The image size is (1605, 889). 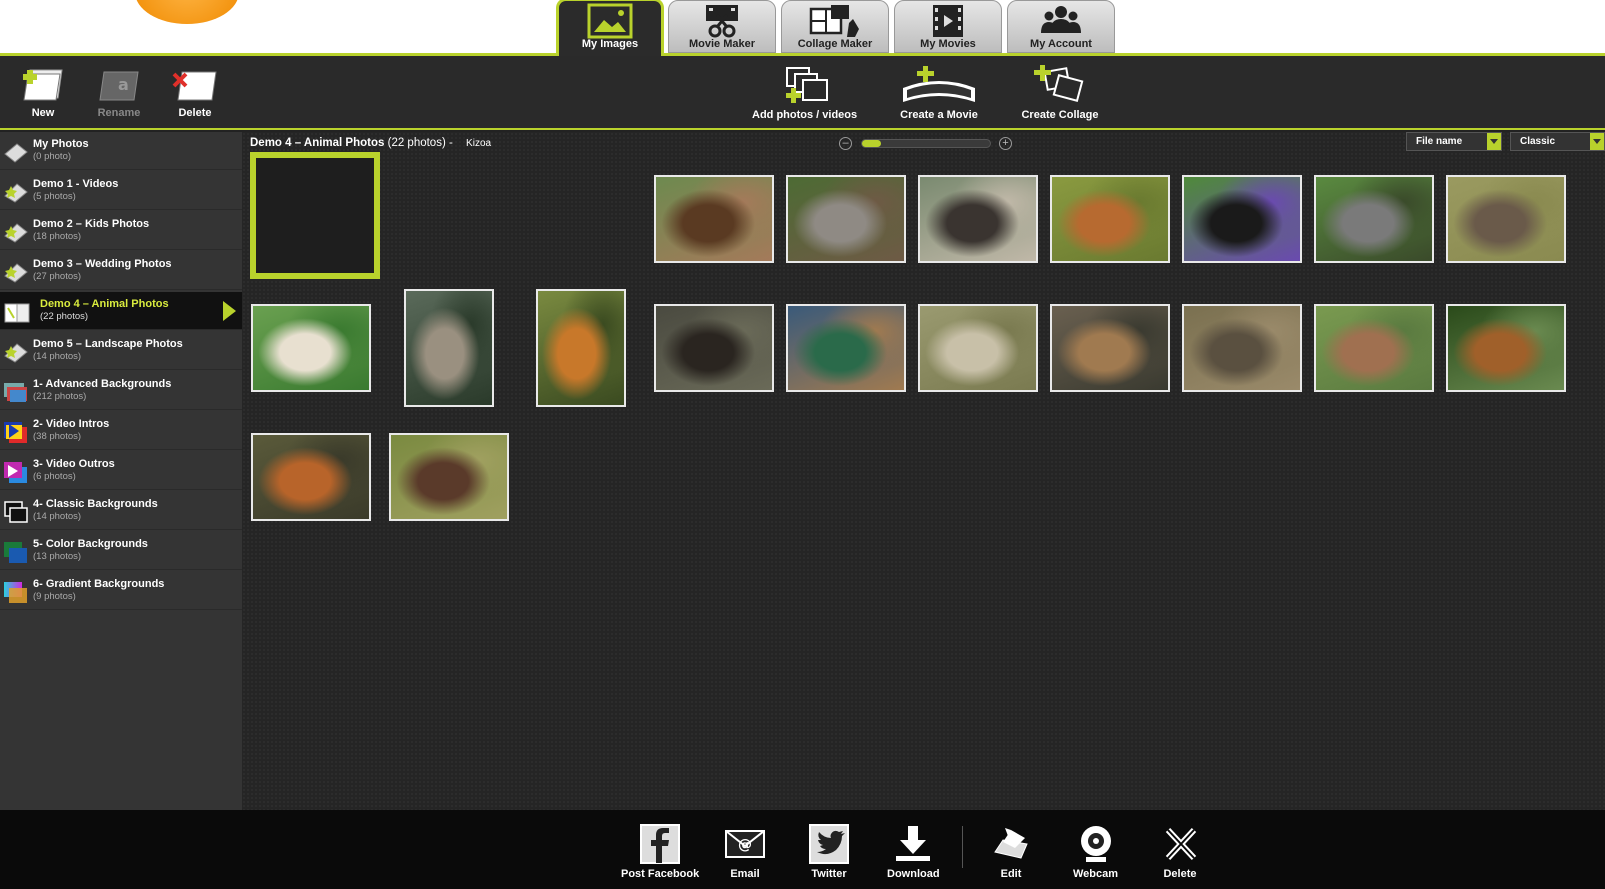 I want to click on color-bg-icon, so click(x=16, y=552).